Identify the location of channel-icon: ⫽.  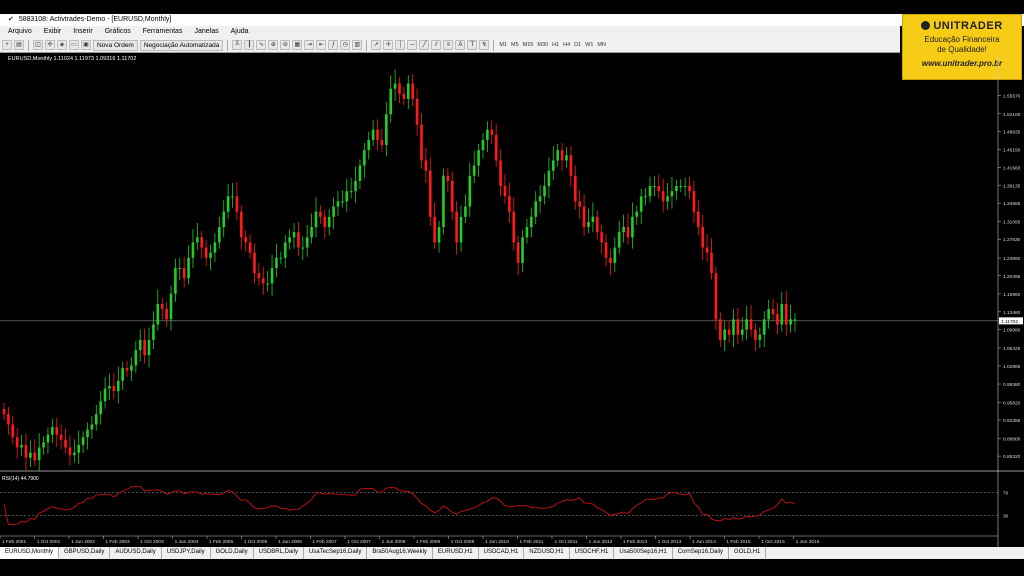
(436, 45).